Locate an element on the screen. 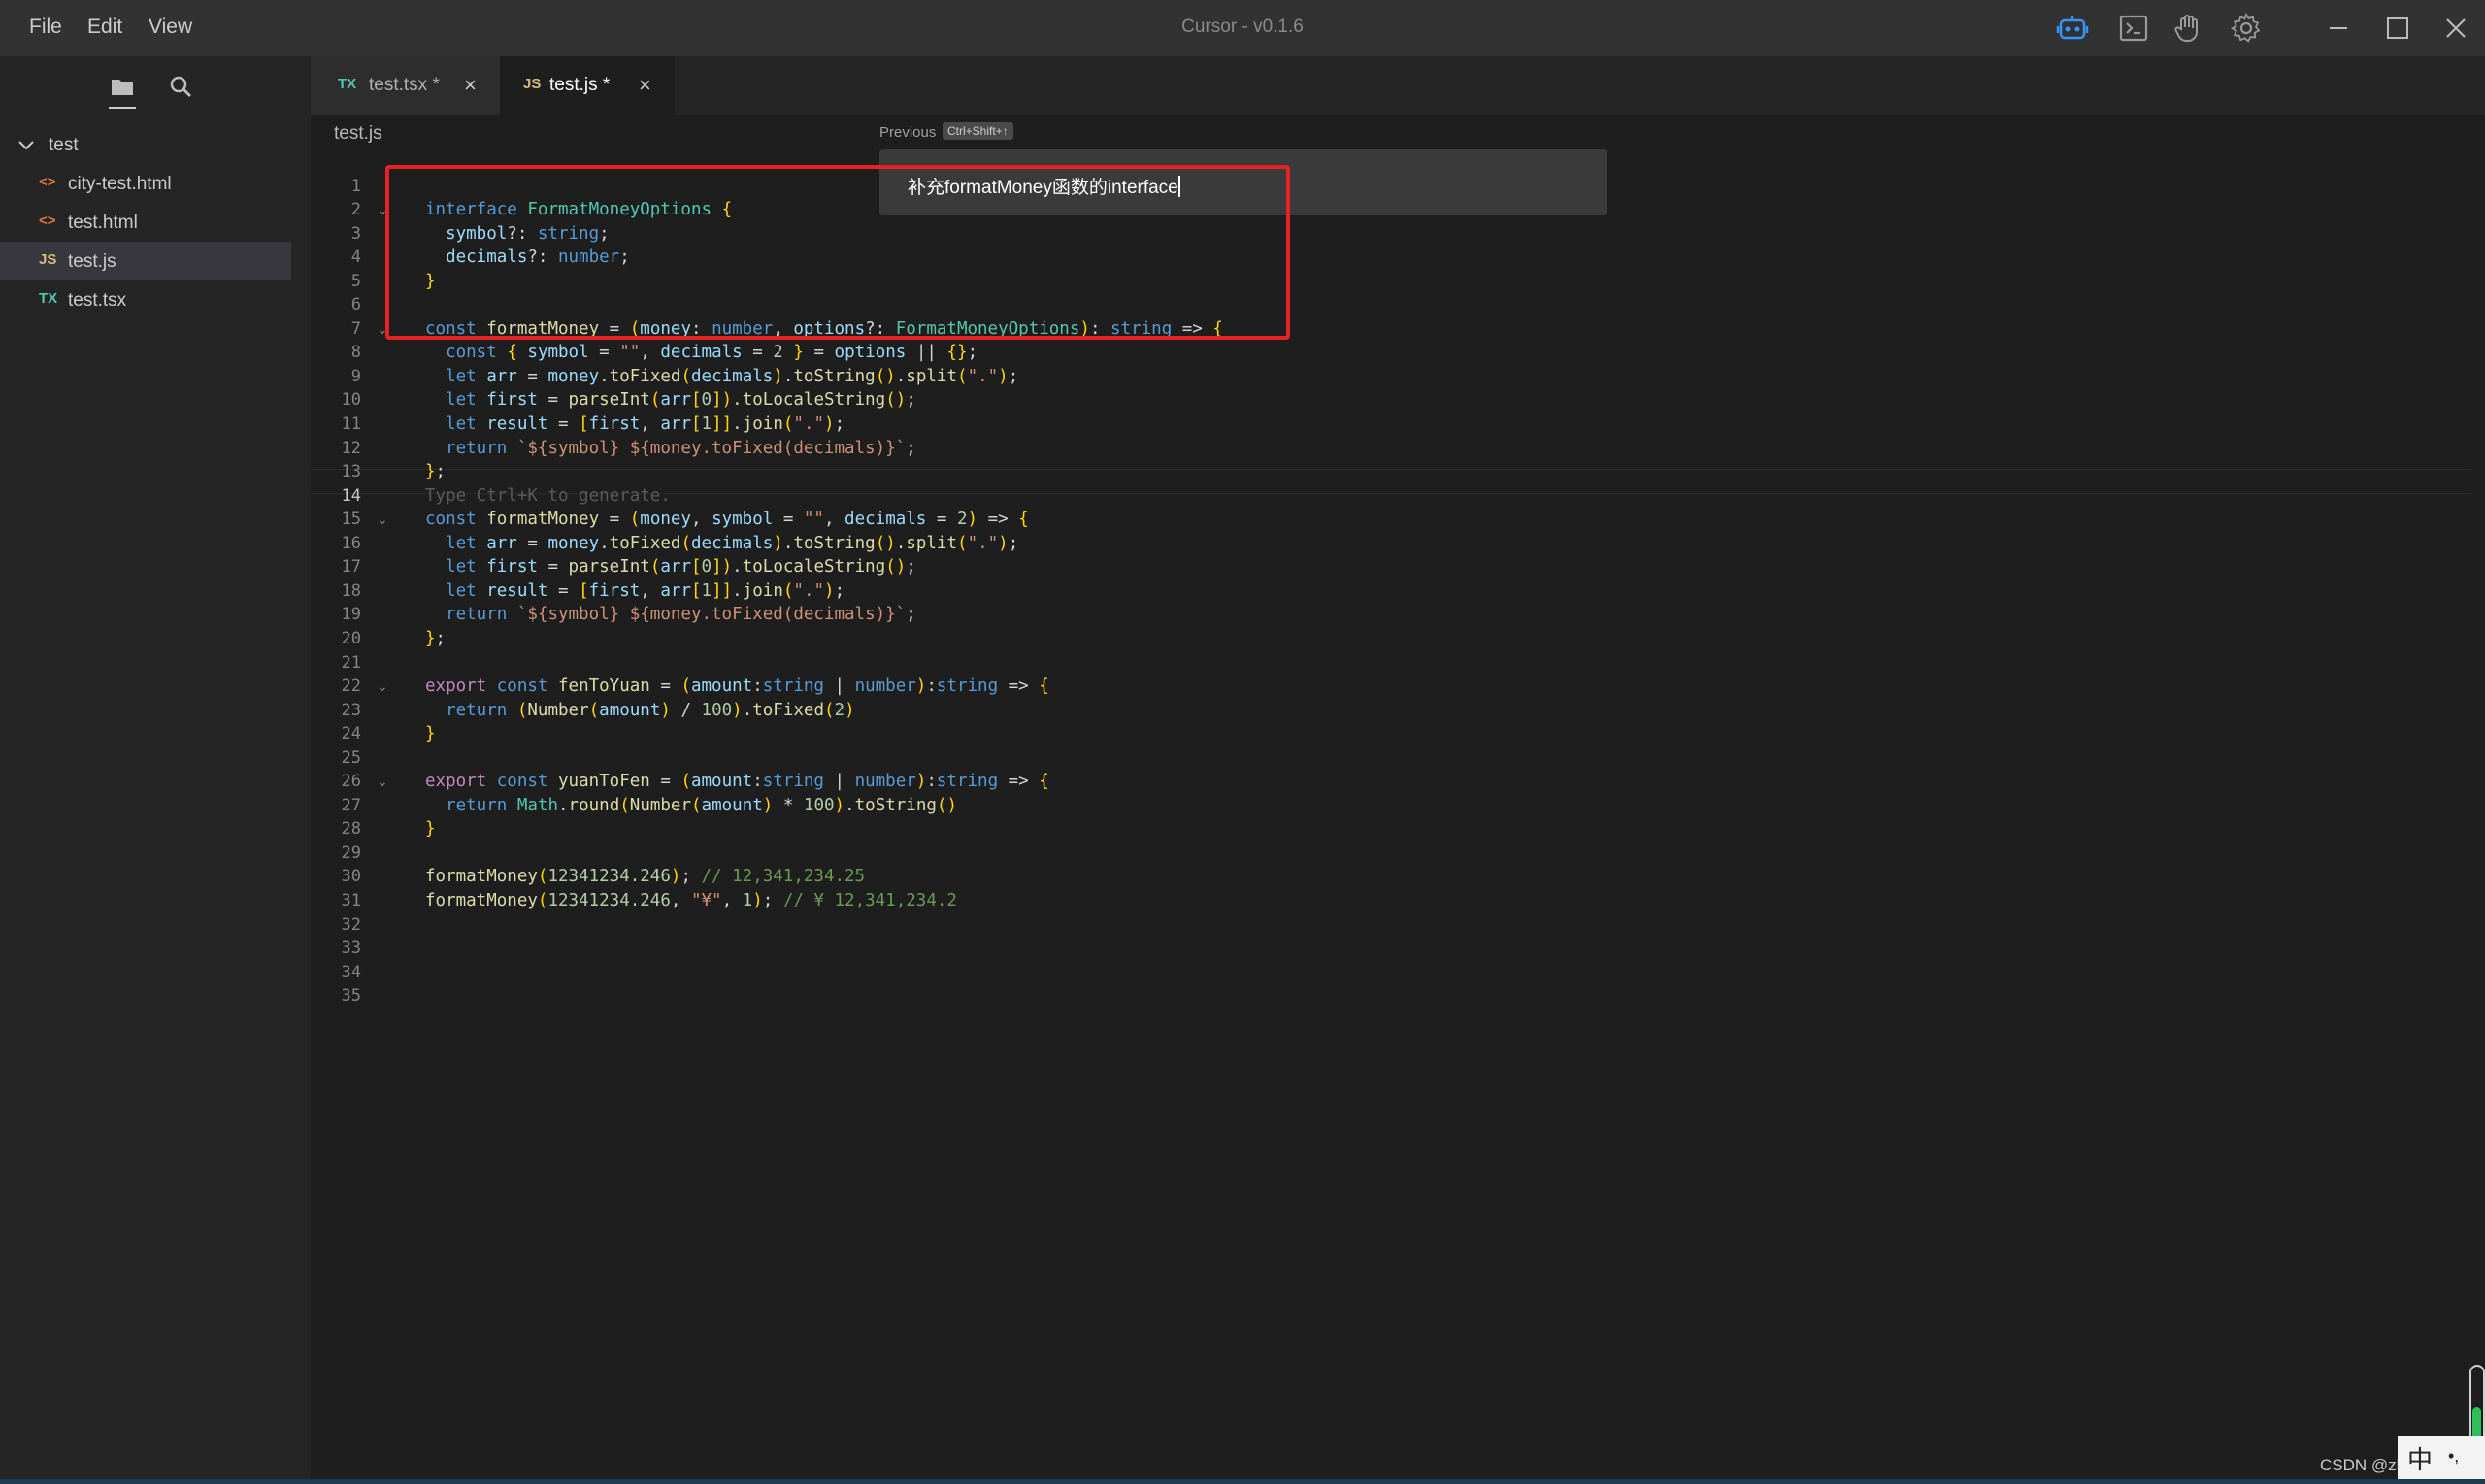  generate-placeholder: Type Ctrl+K to generate. is located at coordinates (548, 495).